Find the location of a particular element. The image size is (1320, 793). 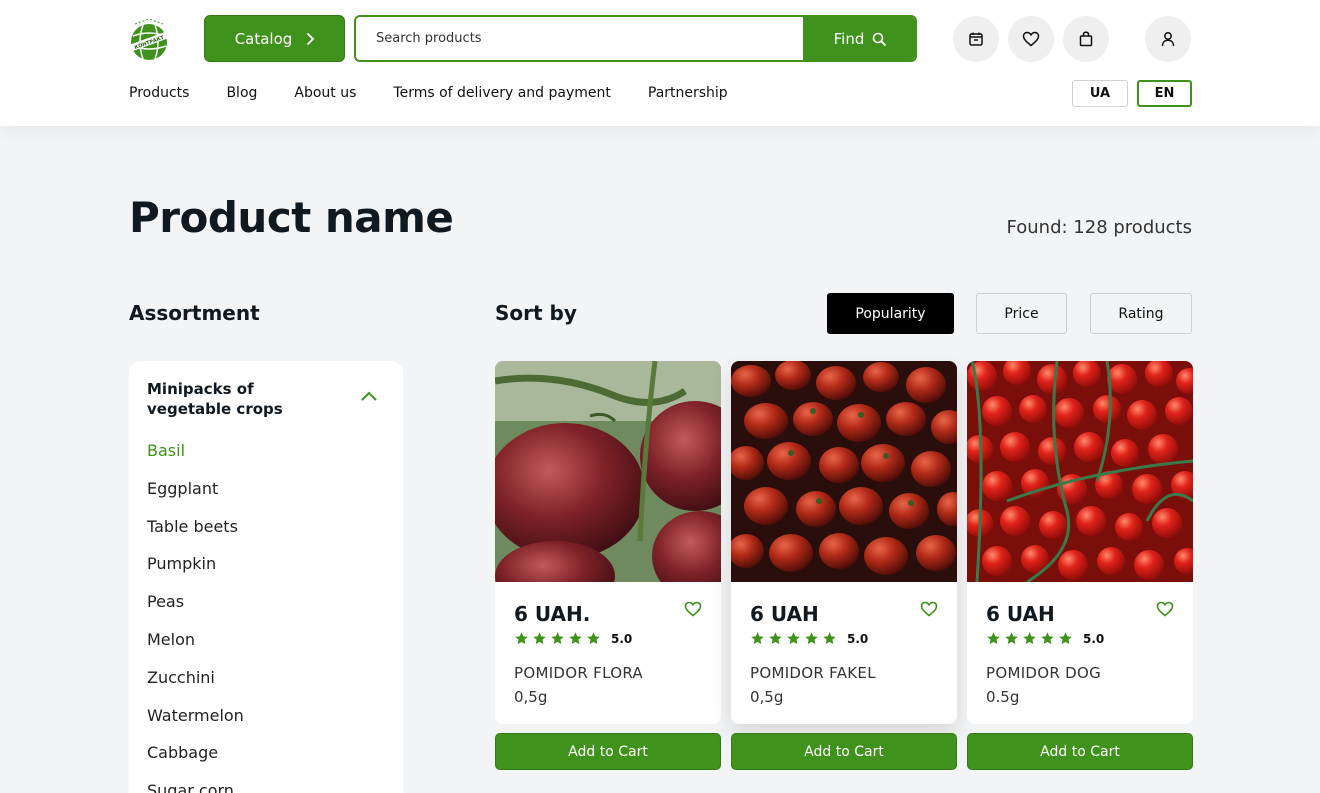

sort-label: Sort by is located at coordinates (536, 313).